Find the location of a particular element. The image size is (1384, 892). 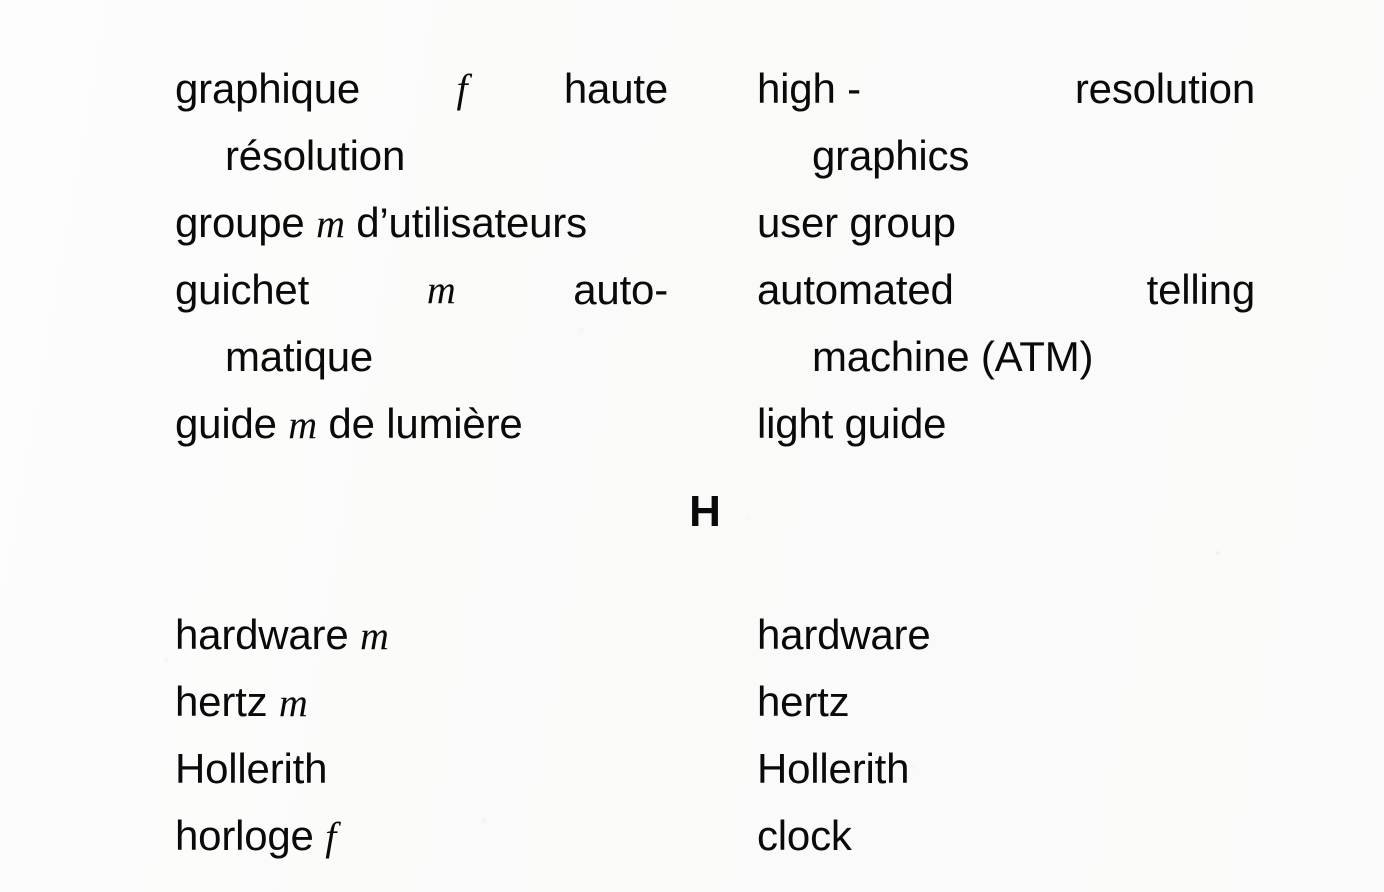

french-continuation-matique: matique is located at coordinates (299, 356).